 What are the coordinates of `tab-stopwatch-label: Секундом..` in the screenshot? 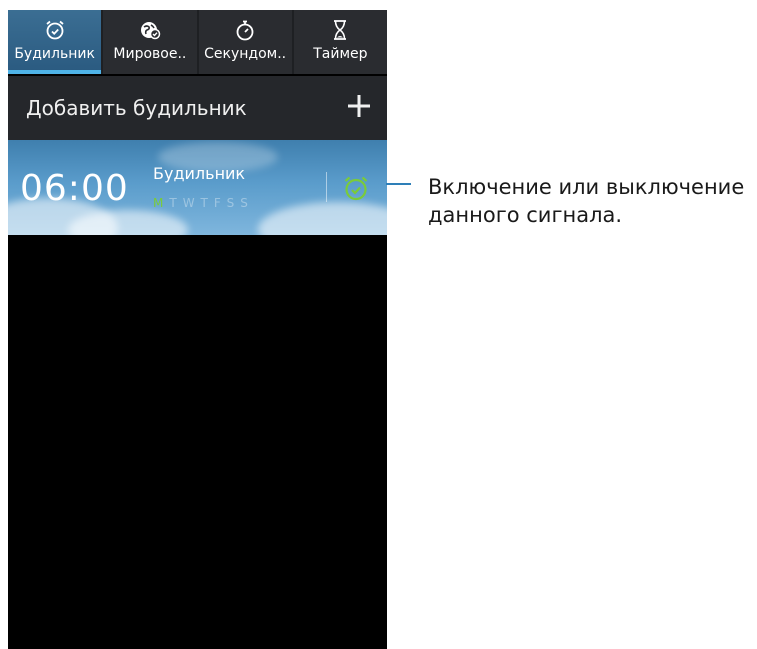 It's located at (245, 54).